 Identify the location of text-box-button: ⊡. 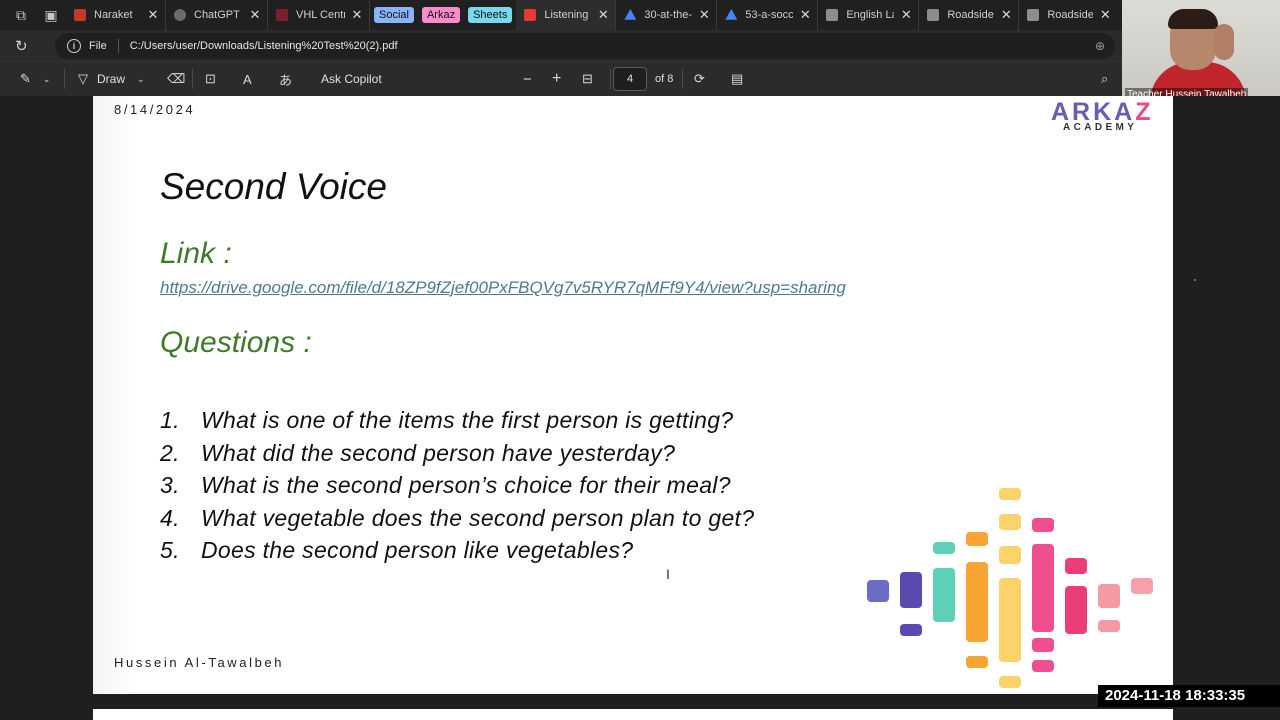
(210, 79).